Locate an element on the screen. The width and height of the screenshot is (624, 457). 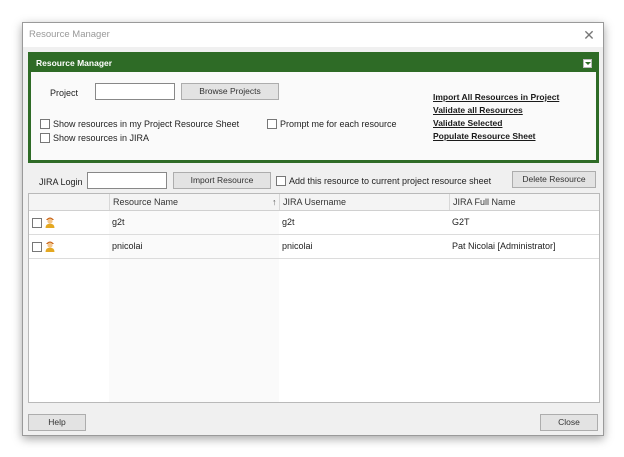
window-title: Resource Manager is located at coordinates (69, 34).